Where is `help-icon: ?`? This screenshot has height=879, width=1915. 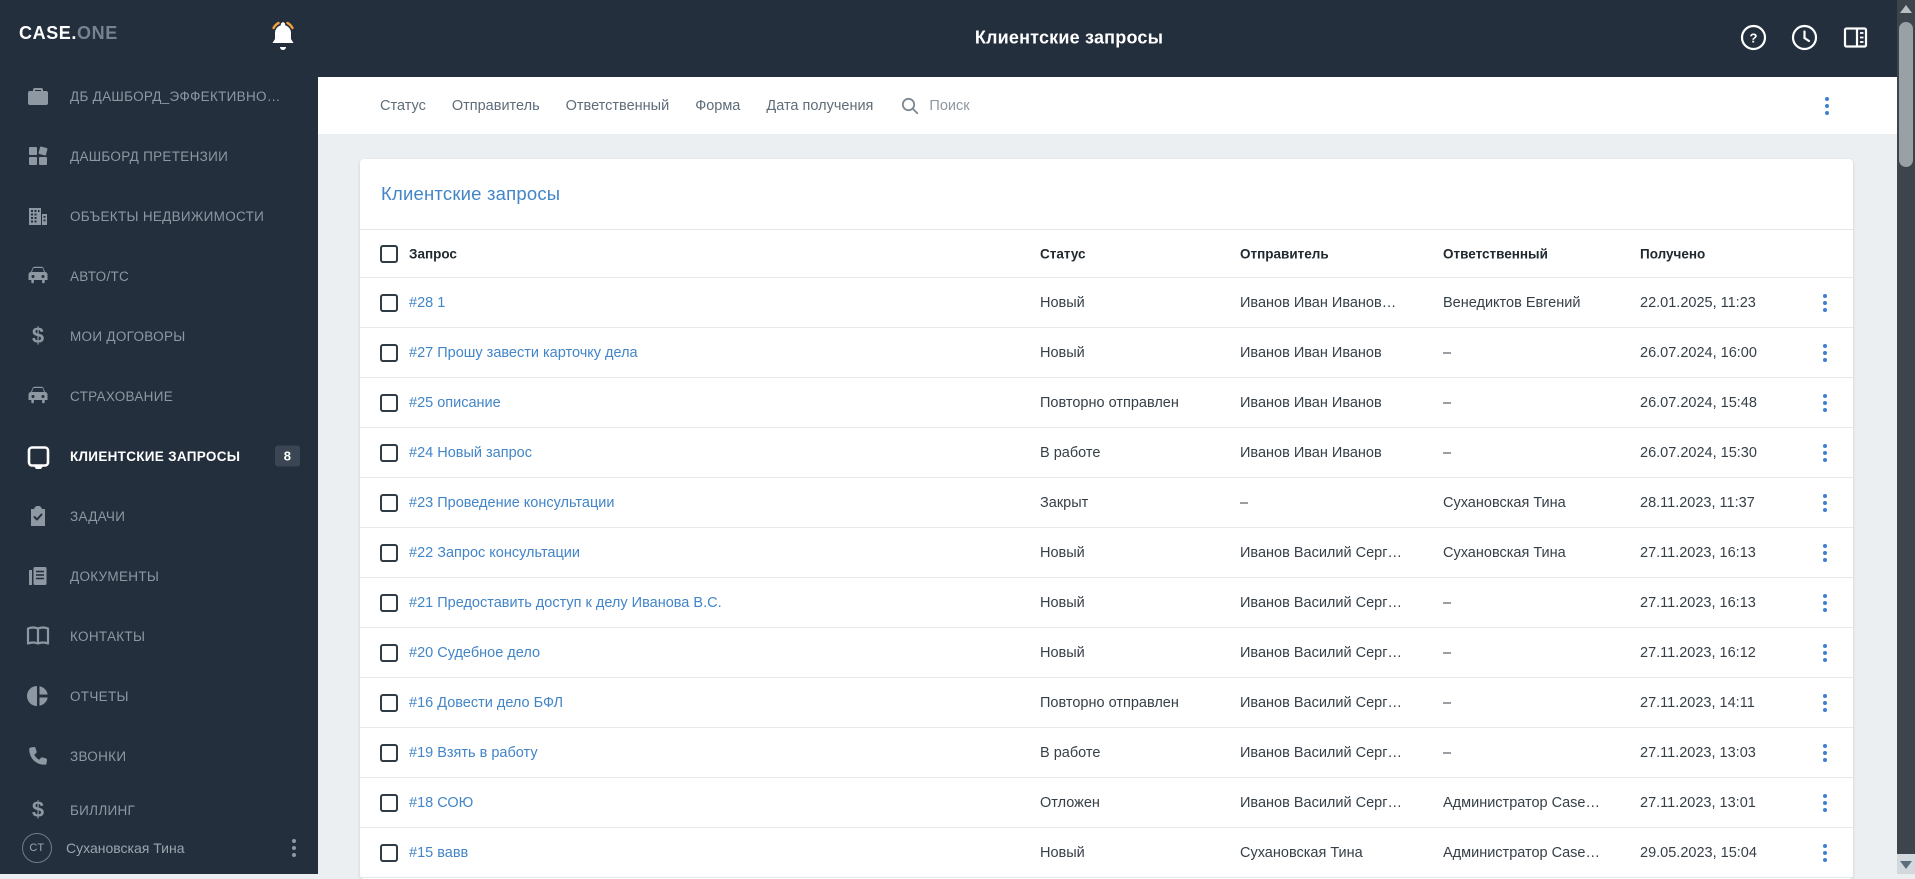 help-icon: ? is located at coordinates (1753, 37).